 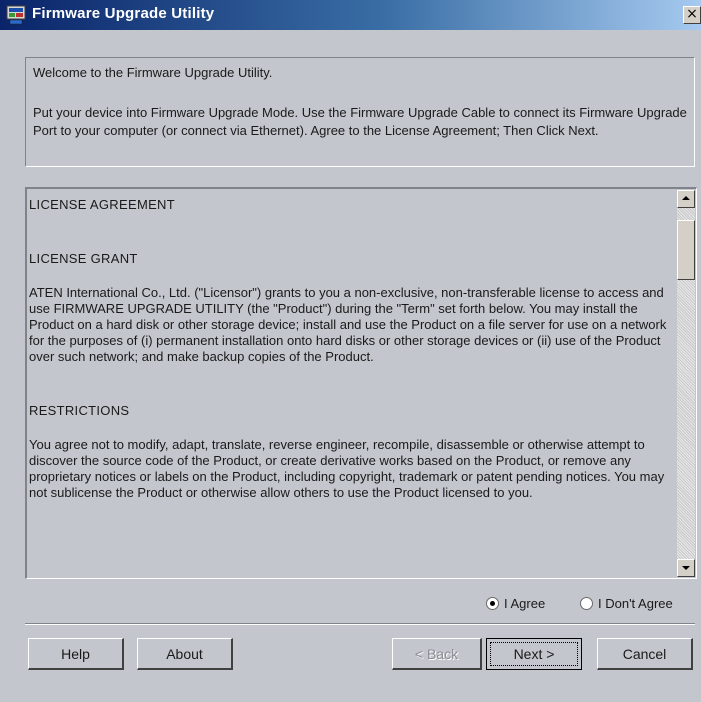 I want to click on next-button: Next >, so click(x=534, y=654).